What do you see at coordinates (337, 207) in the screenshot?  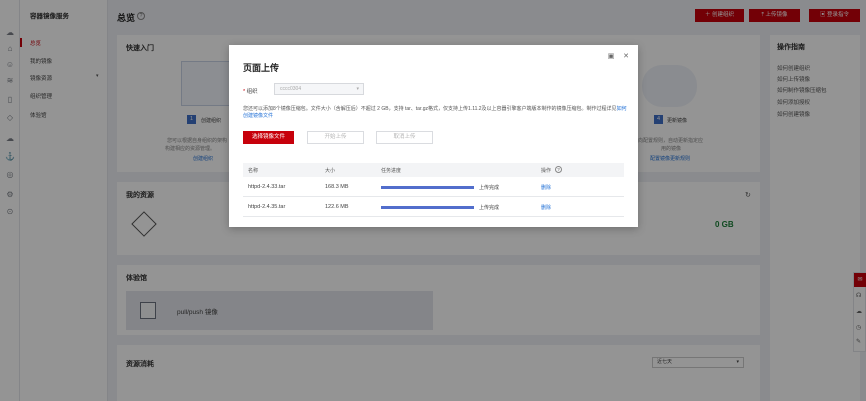 I see `file-size: 122.6 MB` at bounding box center [337, 207].